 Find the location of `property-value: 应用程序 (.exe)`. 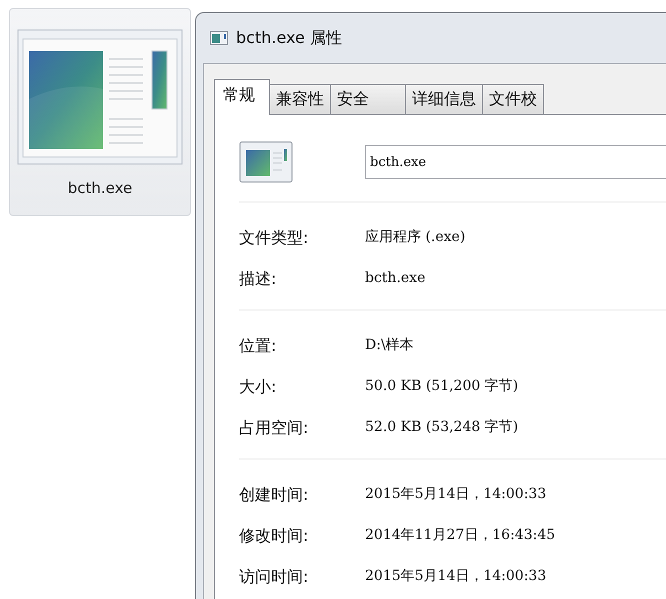

property-value: 应用程序 (.exe) is located at coordinates (415, 237).